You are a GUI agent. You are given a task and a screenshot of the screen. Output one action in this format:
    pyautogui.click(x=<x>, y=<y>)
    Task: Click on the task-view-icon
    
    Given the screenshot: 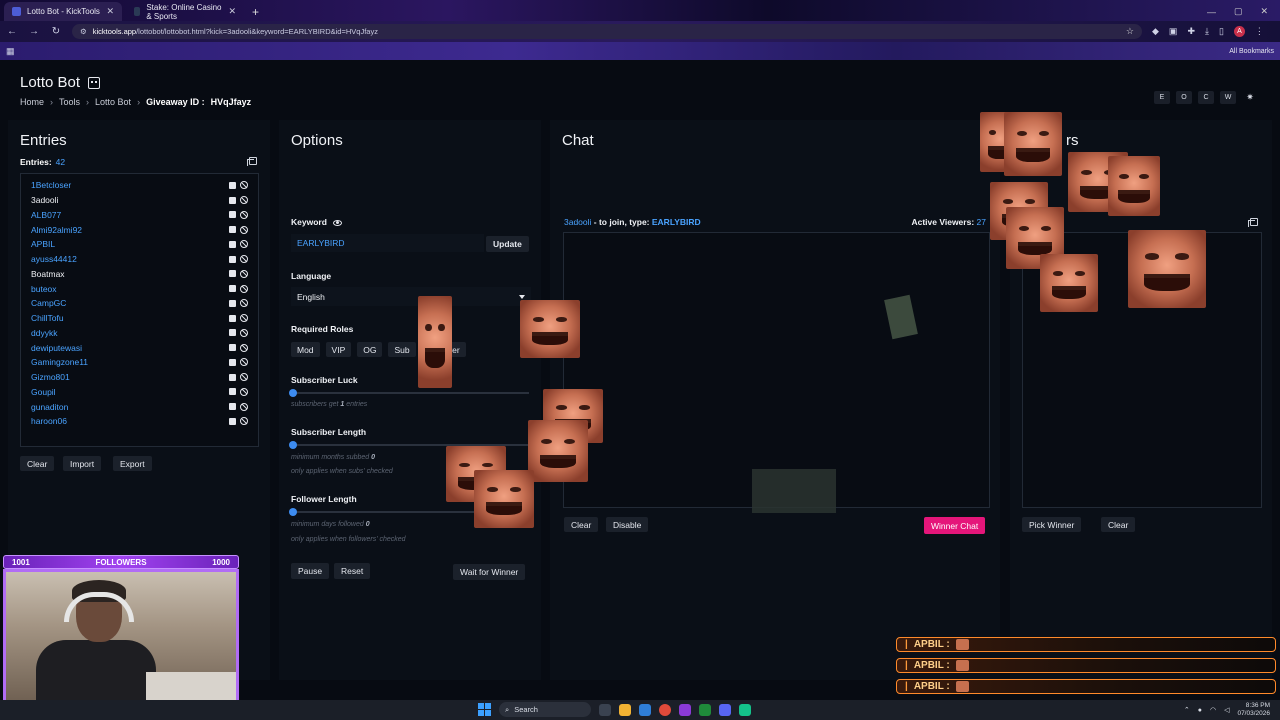 What is the action you would take?
    pyautogui.click(x=605, y=709)
    